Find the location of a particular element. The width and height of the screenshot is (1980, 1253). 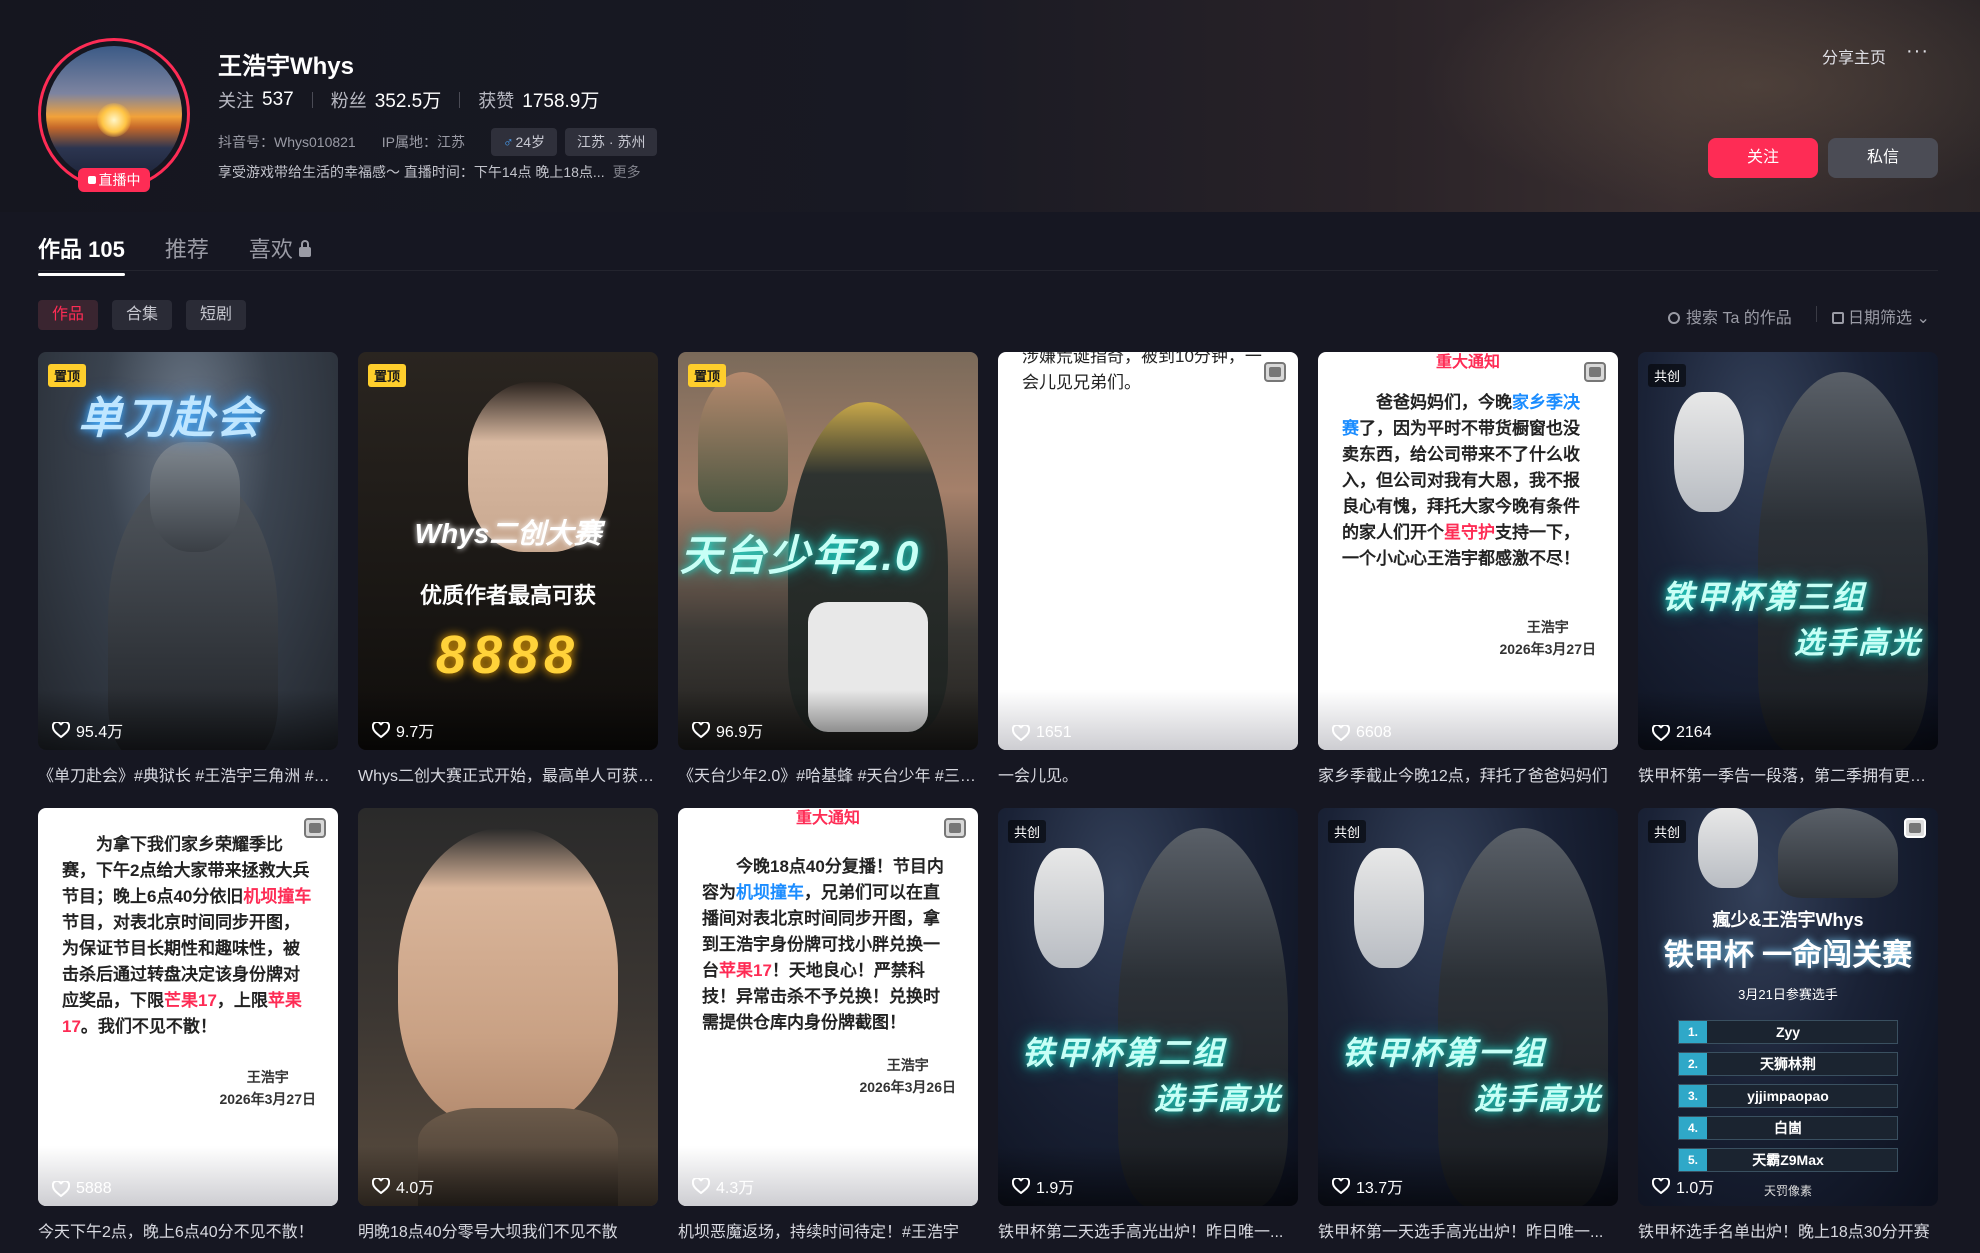

video-caption: 铁甲杯第一季告一段落，第二季拥有更多精彩 is located at coordinates (1788, 774).